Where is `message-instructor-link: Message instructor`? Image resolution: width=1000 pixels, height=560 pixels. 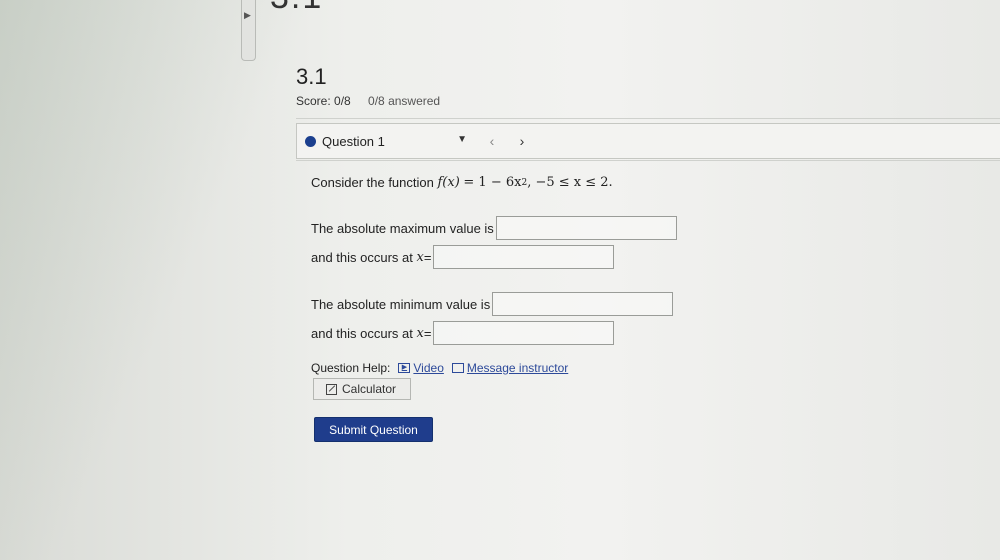 message-instructor-link: Message instructor is located at coordinates (510, 368).